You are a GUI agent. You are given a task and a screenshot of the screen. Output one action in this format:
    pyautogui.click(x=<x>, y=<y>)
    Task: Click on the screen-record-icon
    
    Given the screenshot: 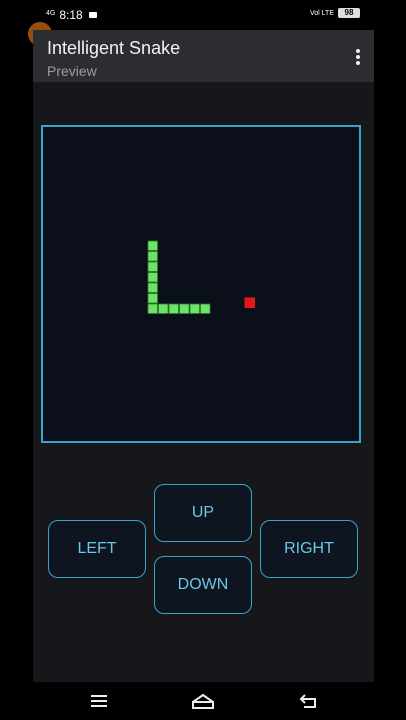 What is the action you would take?
    pyautogui.click(x=92, y=15)
    